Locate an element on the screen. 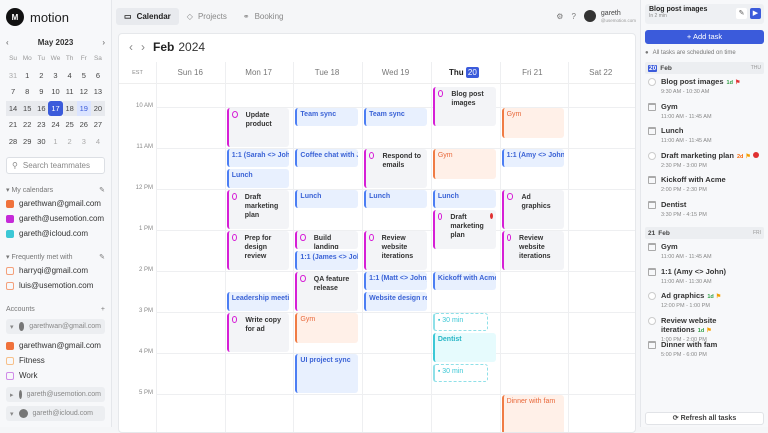  mini-calendar-day: 21 is located at coordinates (13, 125).